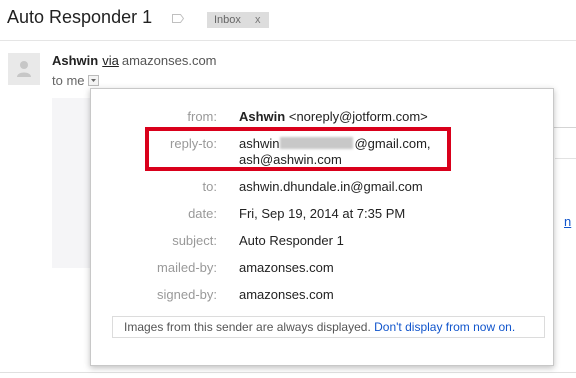  I want to click on sender-line: Ashwin via amazonses.com, so click(134, 60).